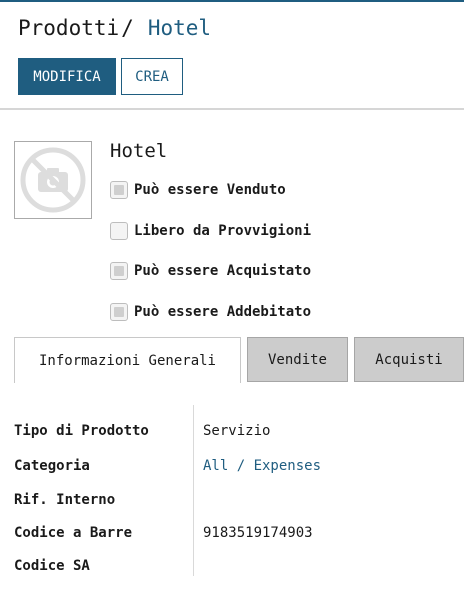 This screenshot has height=599, width=464. What do you see at coordinates (65, 500) in the screenshot?
I see `internal-reference-label: Rif. Interno` at bounding box center [65, 500].